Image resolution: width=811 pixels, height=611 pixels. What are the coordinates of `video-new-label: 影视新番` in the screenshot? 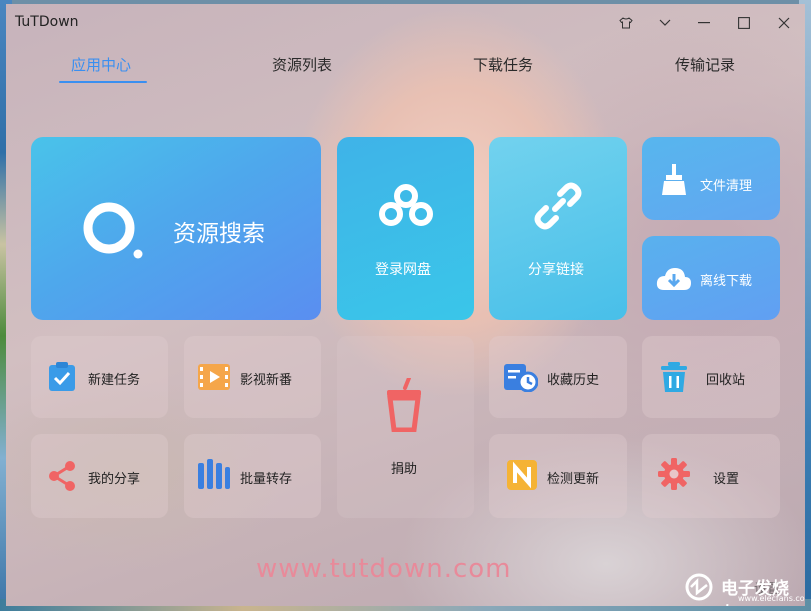 It's located at (266, 380).